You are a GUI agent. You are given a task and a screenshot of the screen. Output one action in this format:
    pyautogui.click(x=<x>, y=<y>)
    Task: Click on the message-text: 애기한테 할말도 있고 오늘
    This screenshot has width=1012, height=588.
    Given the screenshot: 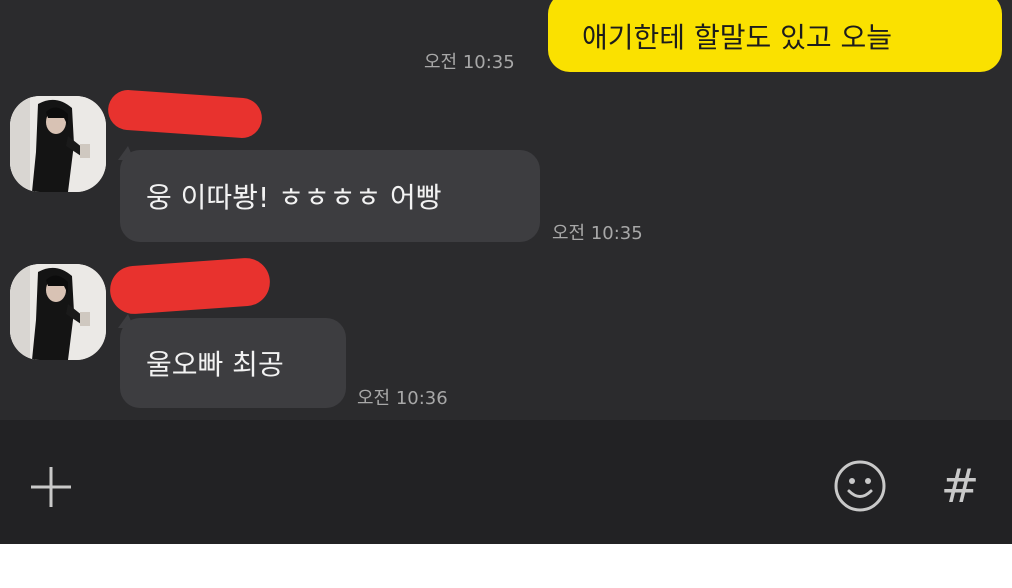 What is the action you would take?
    pyautogui.click(x=737, y=37)
    